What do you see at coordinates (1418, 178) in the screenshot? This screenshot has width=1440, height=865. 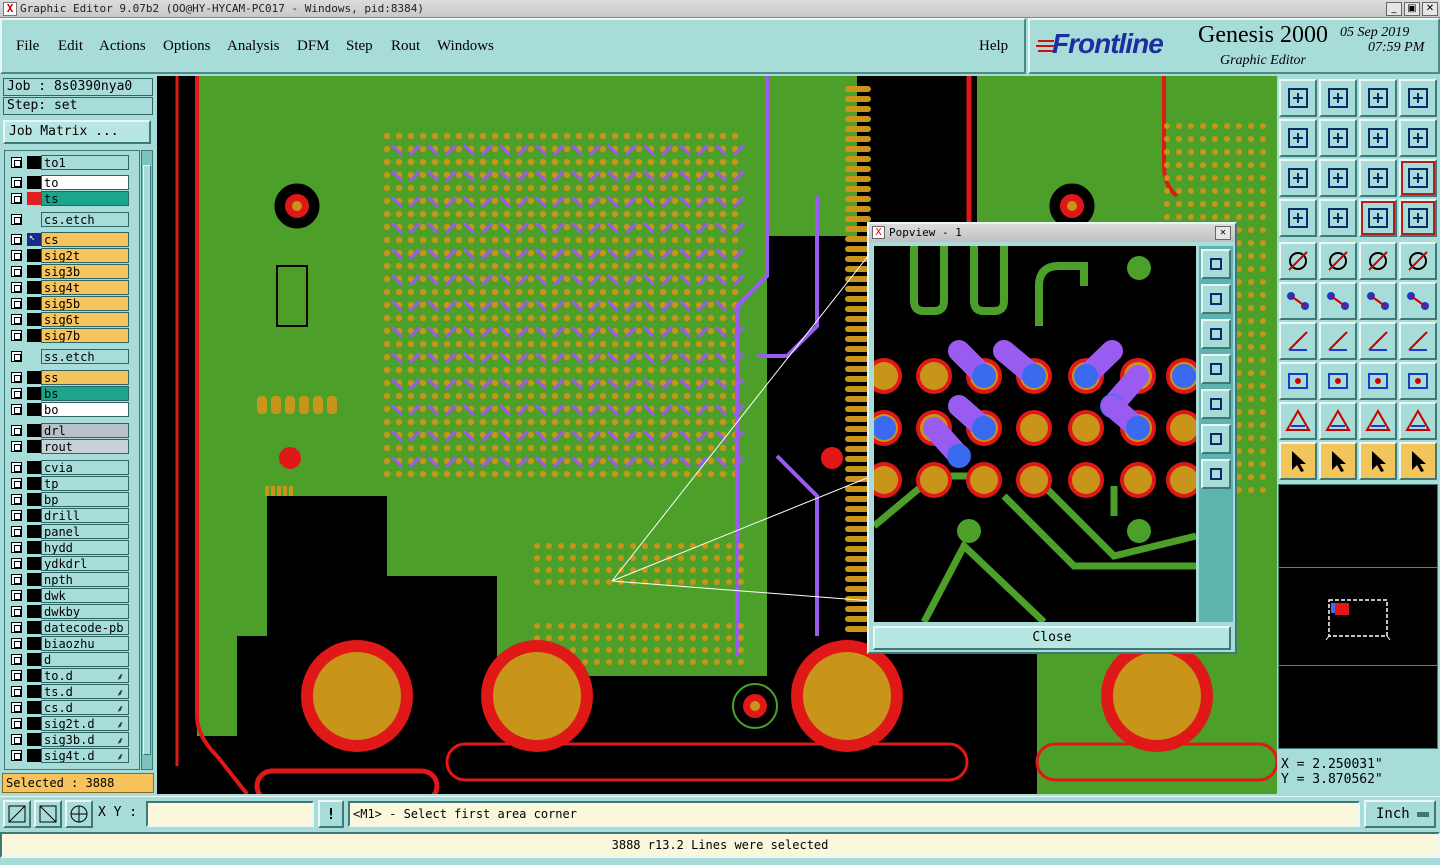 I see `help-tool-button` at bounding box center [1418, 178].